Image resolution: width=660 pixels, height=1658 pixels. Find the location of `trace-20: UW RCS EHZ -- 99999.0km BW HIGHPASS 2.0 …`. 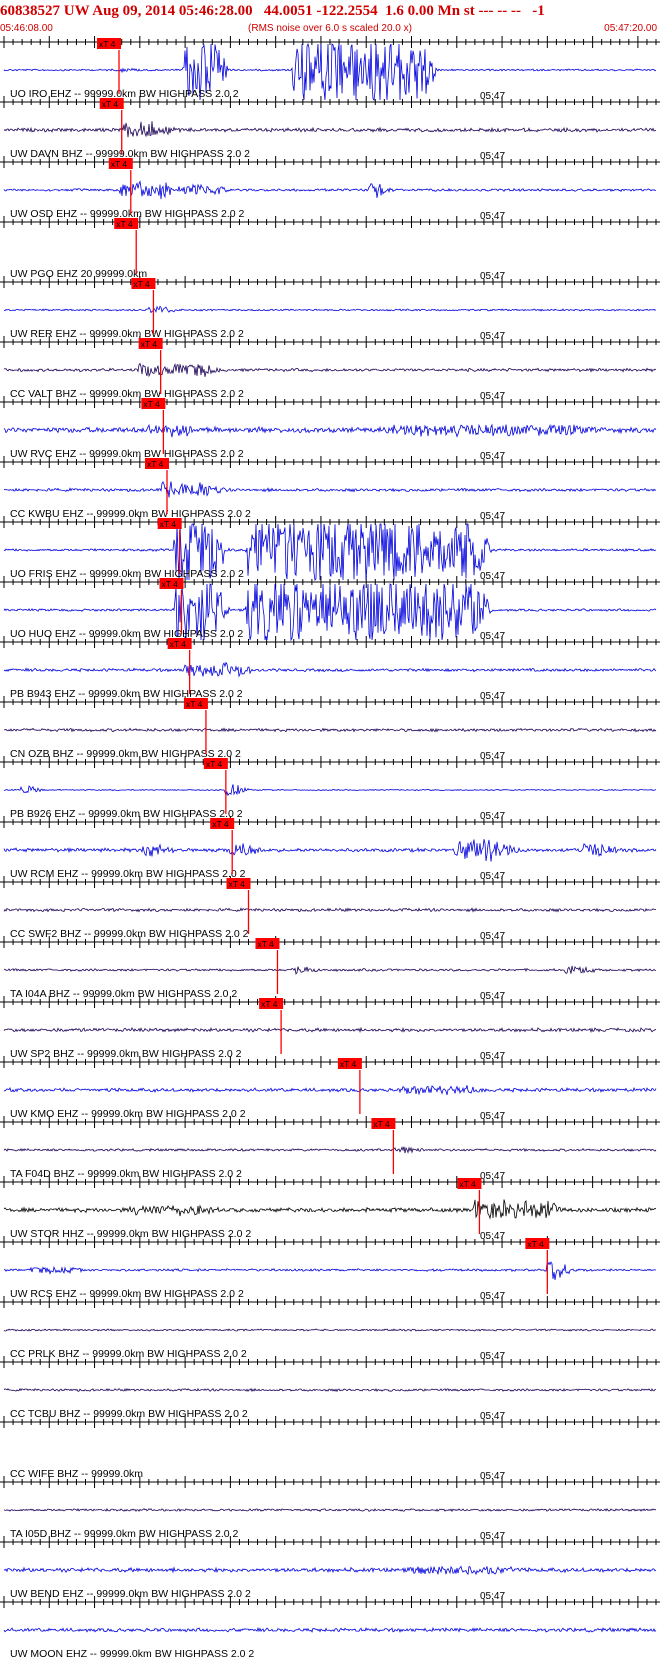

trace-20: UW RCS EHZ -- 99999.0km BW HIGHPASS 2.0 … is located at coordinates (330, 1269).